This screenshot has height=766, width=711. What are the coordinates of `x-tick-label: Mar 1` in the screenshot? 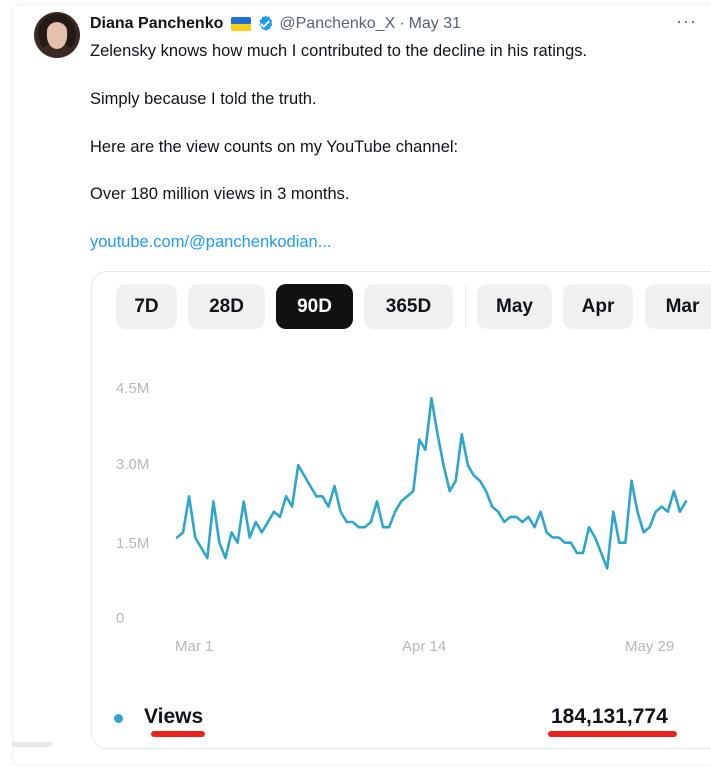 It's located at (194, 646).